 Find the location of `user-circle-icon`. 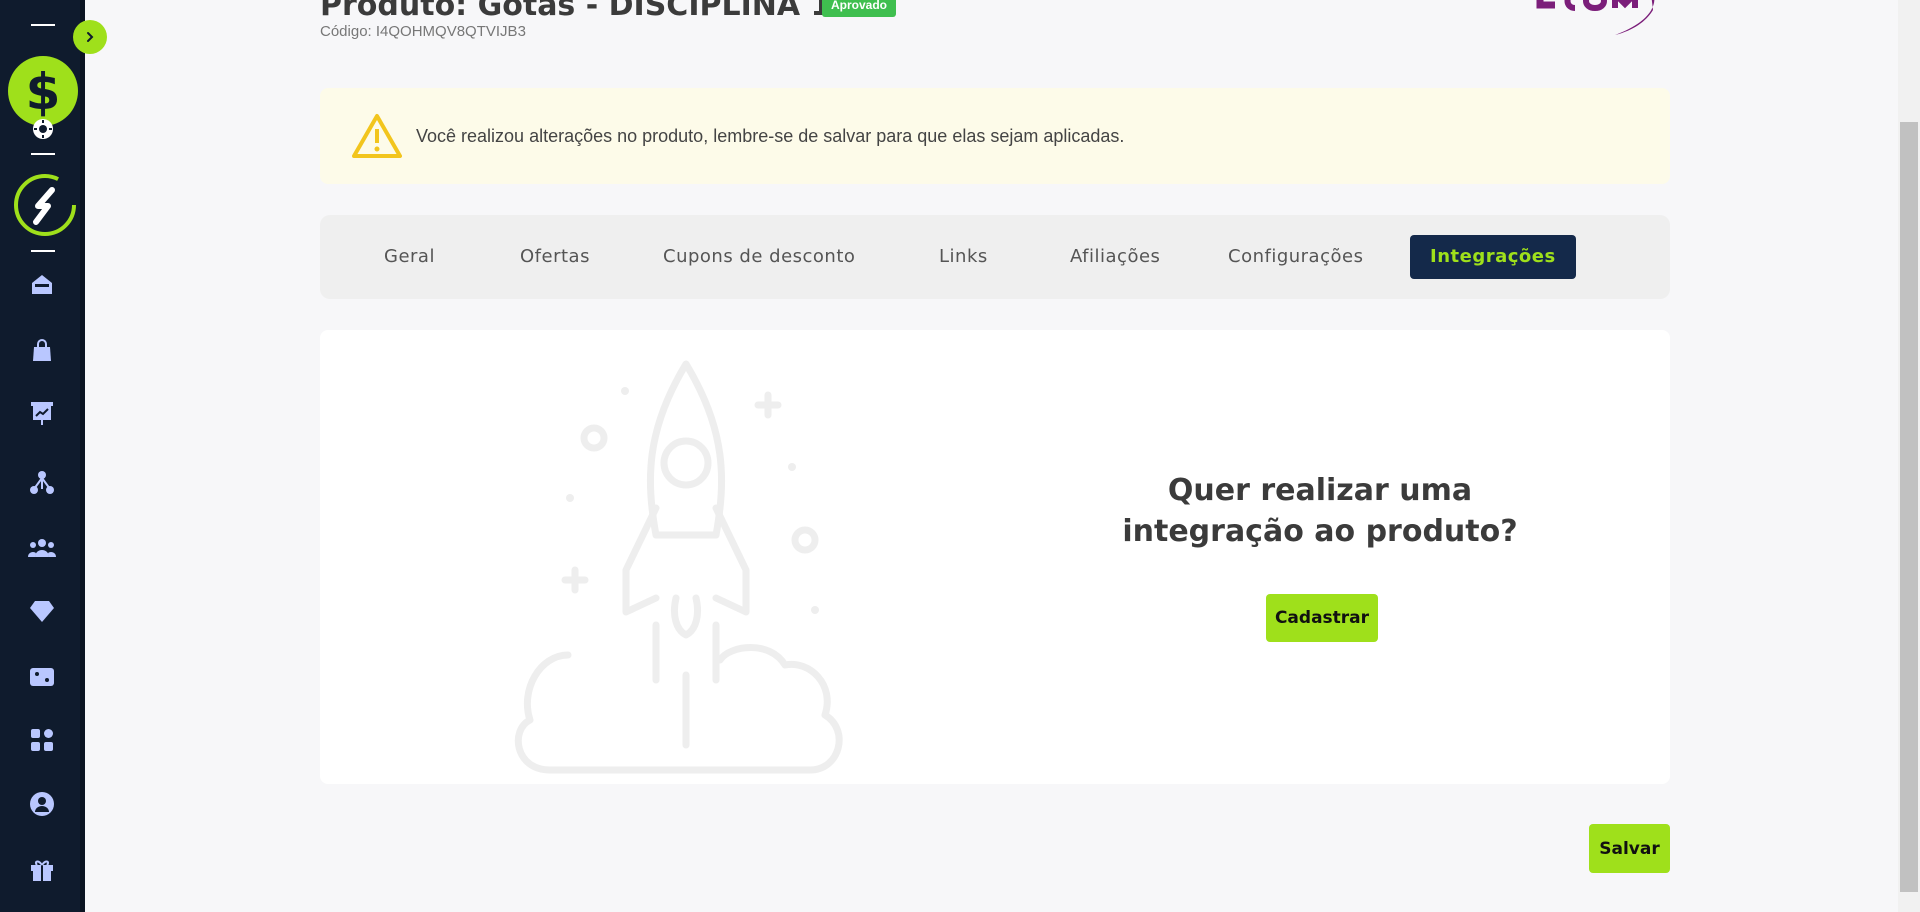

user-circle-icon is located at coordinates (42, 804).